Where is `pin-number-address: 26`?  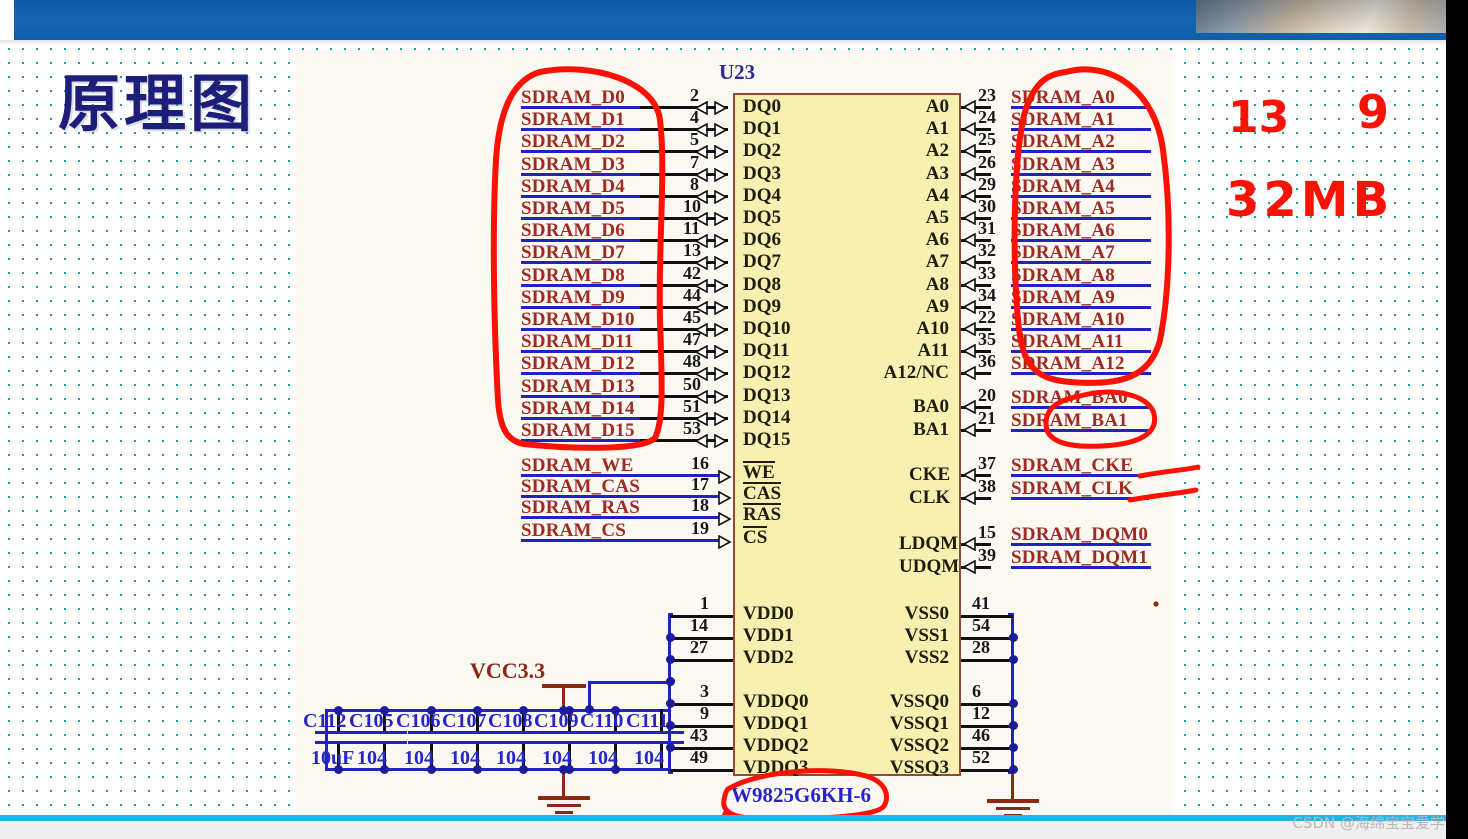
pin-number-address: 26 is located at coordinates (987, 162).